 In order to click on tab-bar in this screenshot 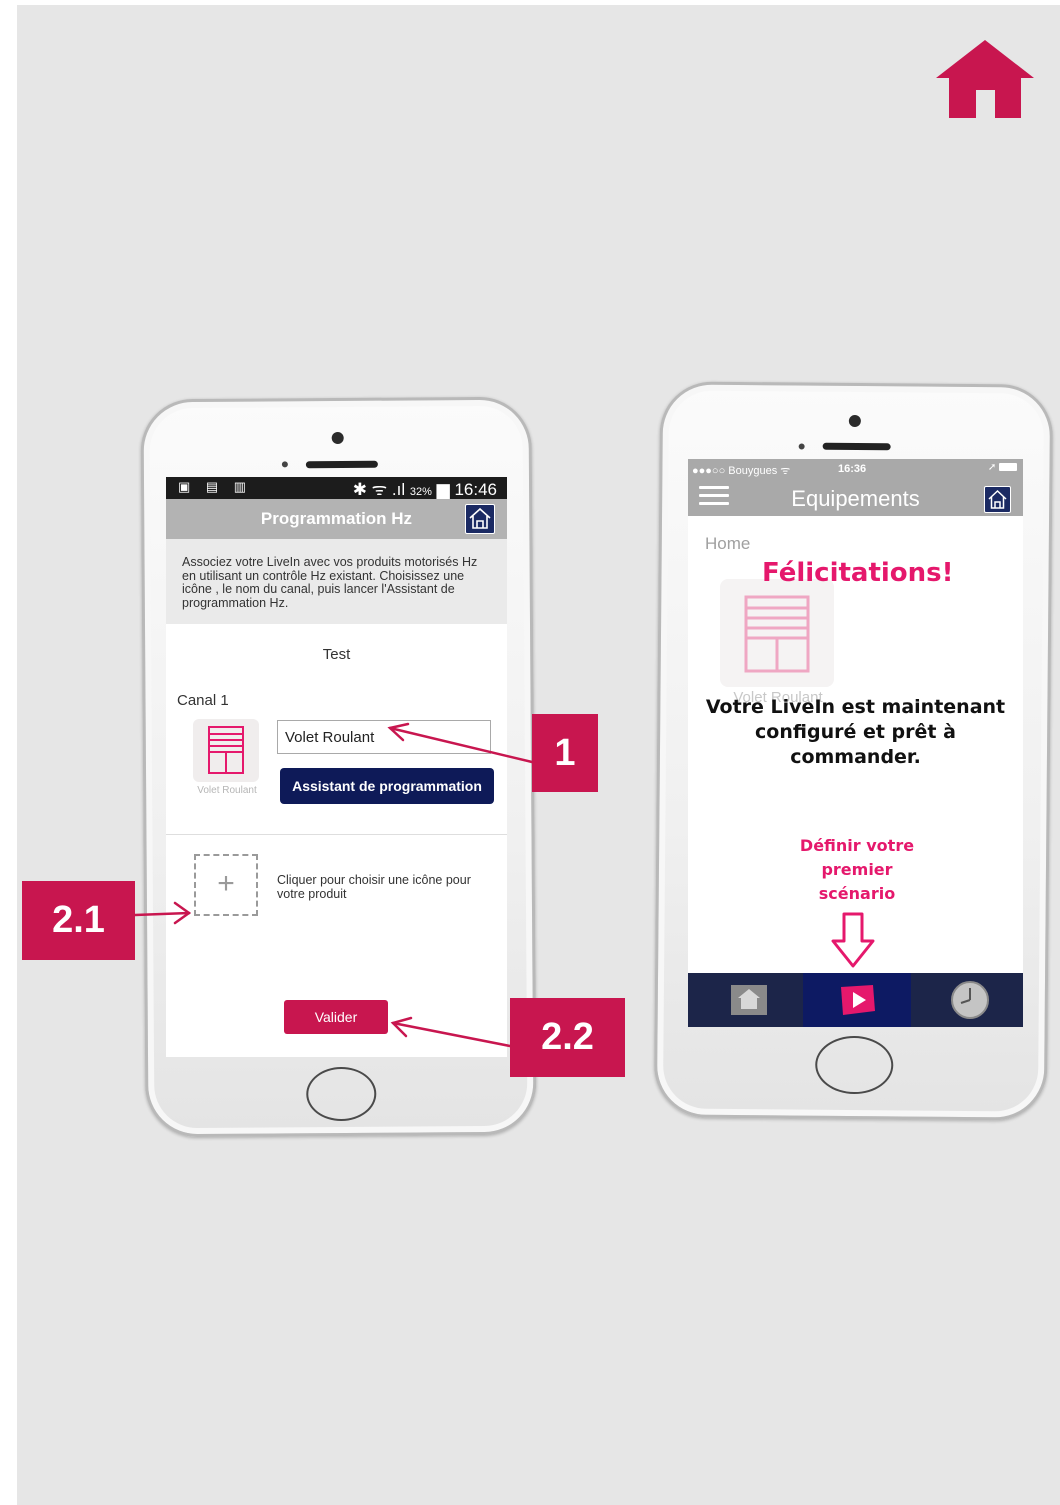, I will do `click(855, 1000)`.